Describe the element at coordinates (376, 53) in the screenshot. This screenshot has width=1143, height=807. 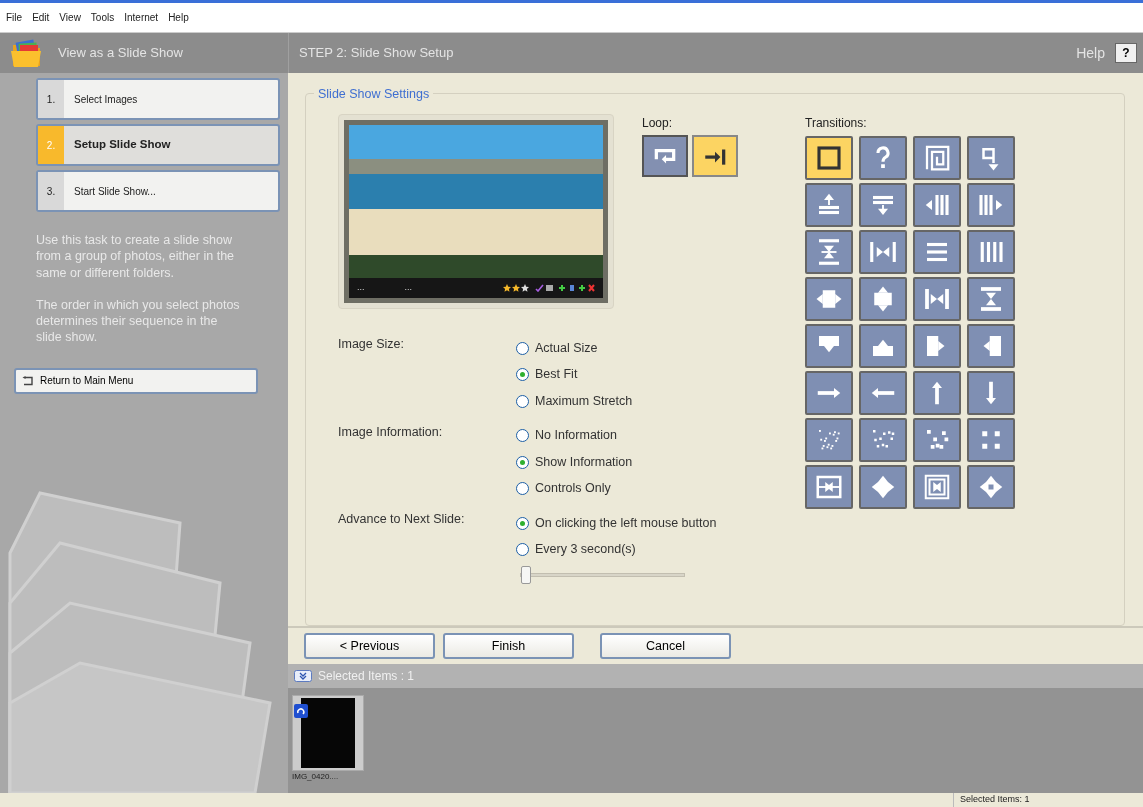
I see `step-title: STEP 2: Slide Show Setup` at that location.